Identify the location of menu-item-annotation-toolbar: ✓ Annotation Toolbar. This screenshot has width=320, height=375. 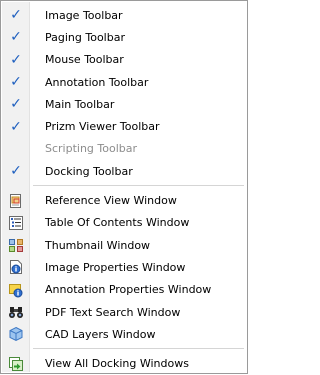
(124, 82).